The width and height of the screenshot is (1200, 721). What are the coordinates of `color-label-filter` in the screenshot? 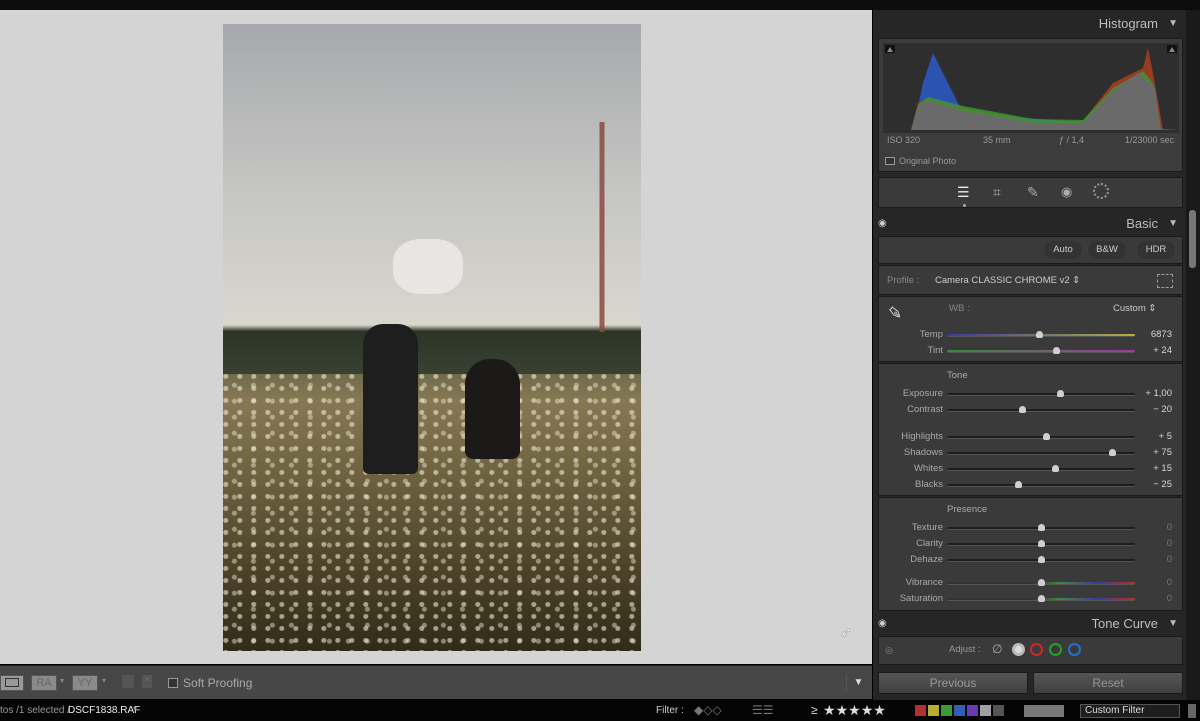 It's located at (960, 710).